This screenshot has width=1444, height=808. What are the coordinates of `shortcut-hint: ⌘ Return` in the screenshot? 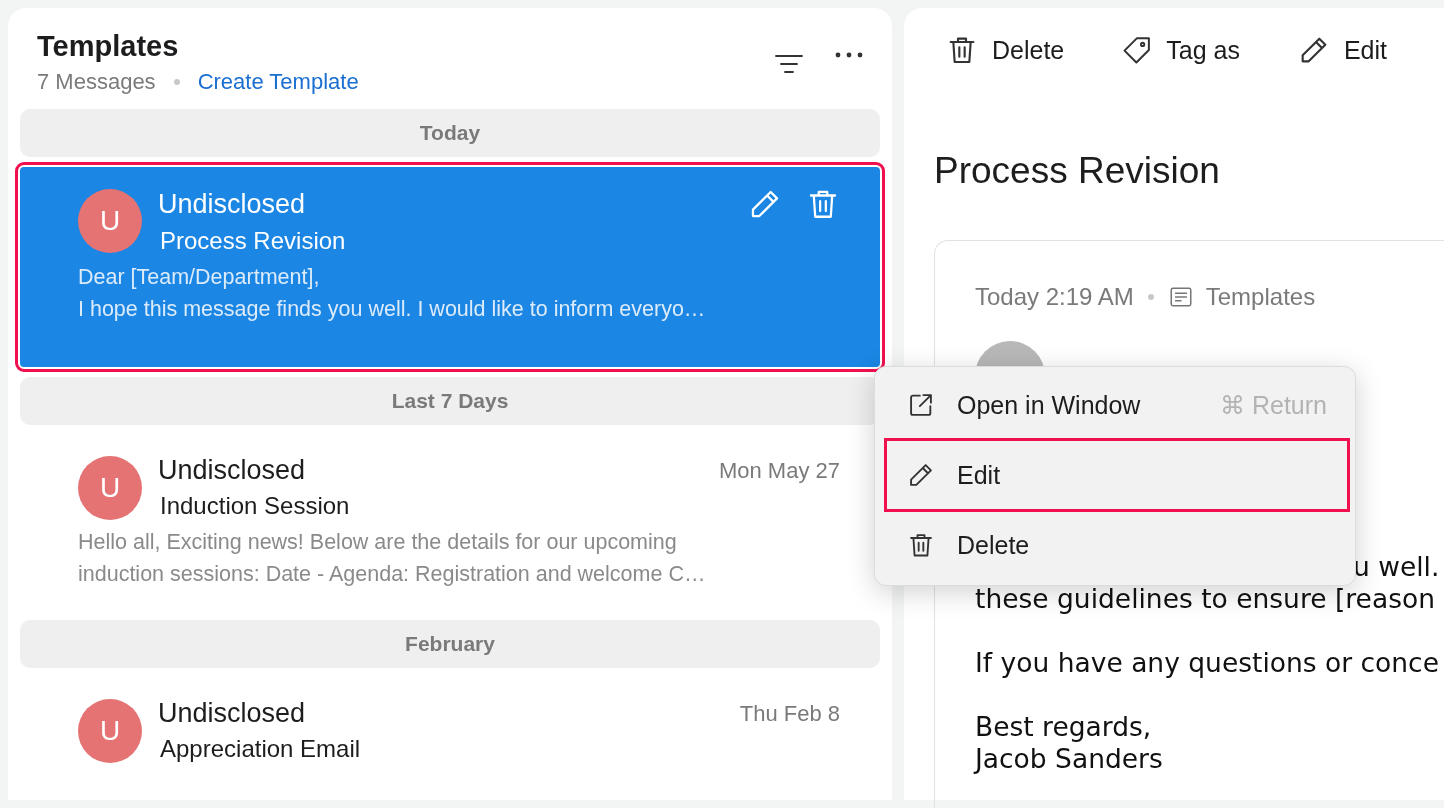 It's located at (1273, 405).